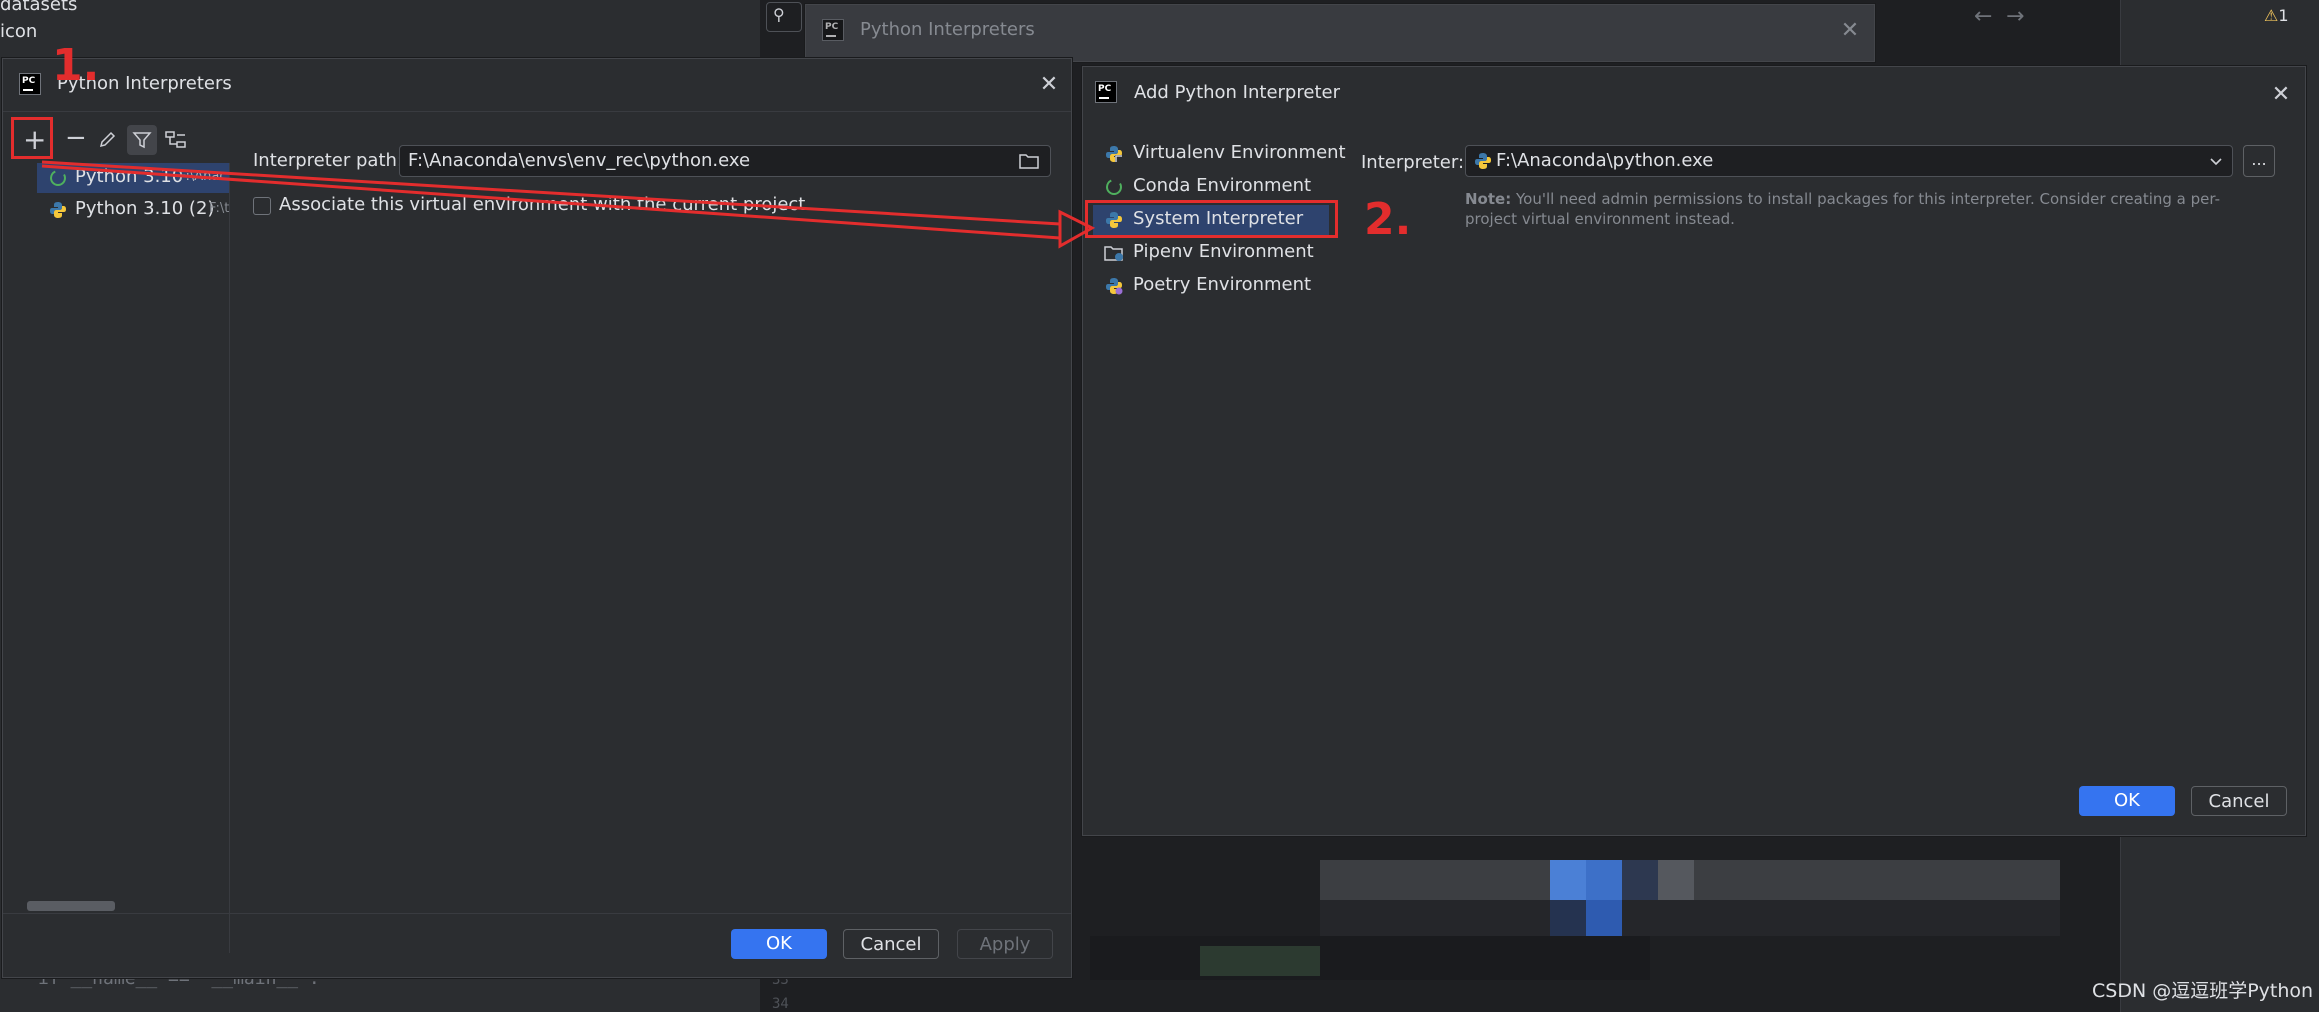  What do you see at coordinates (1113, 253) in the screenshot?
I see `pipenv-icon` at bounding box center [1113, 253].